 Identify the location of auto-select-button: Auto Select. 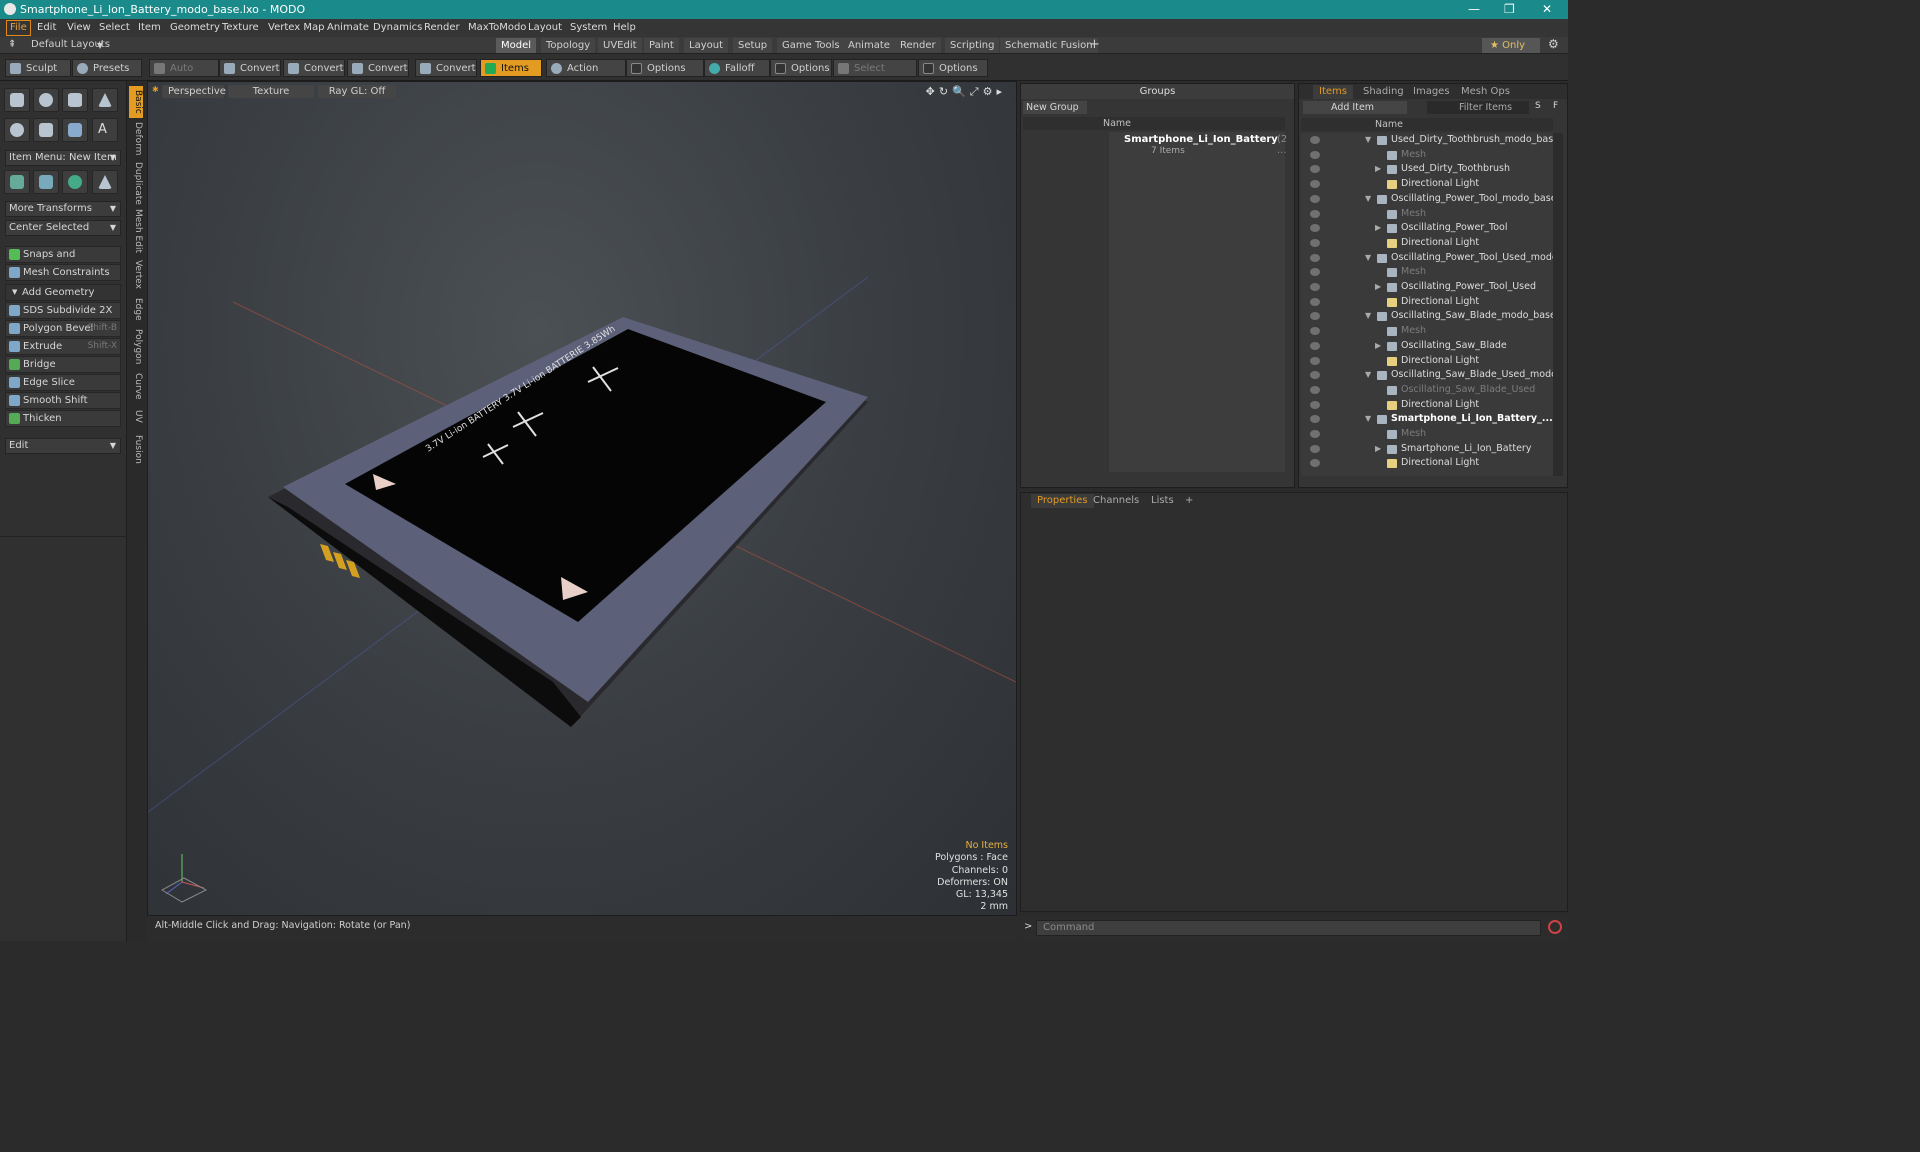
(184, 75).